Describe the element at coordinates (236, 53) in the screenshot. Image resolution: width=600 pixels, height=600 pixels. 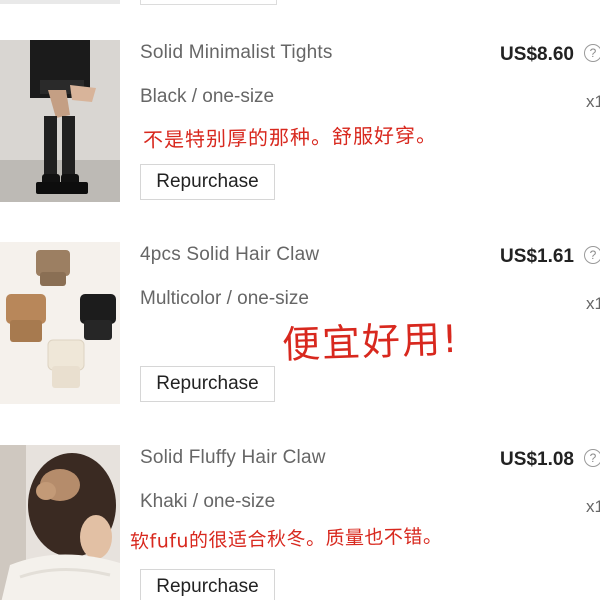
I see `product-title: Solid Minimalist Tights` at that location.